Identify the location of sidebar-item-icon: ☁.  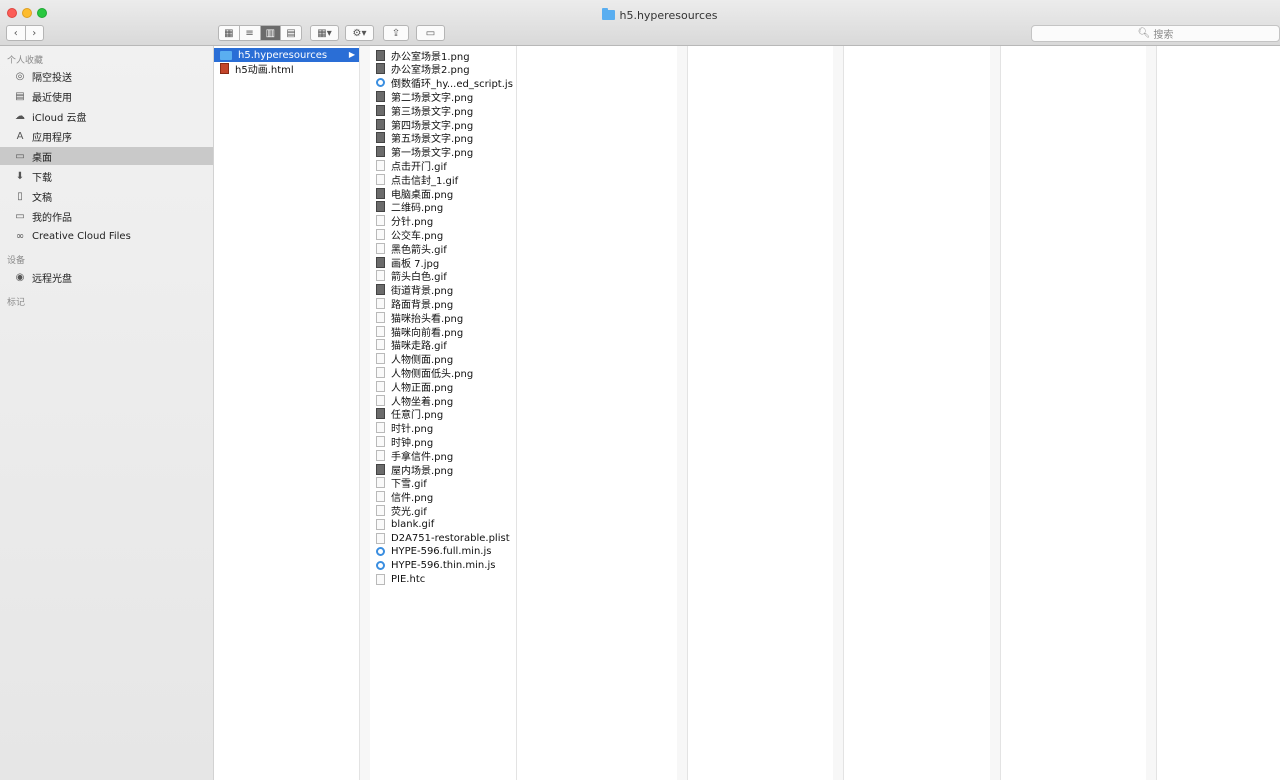
(20, 116).